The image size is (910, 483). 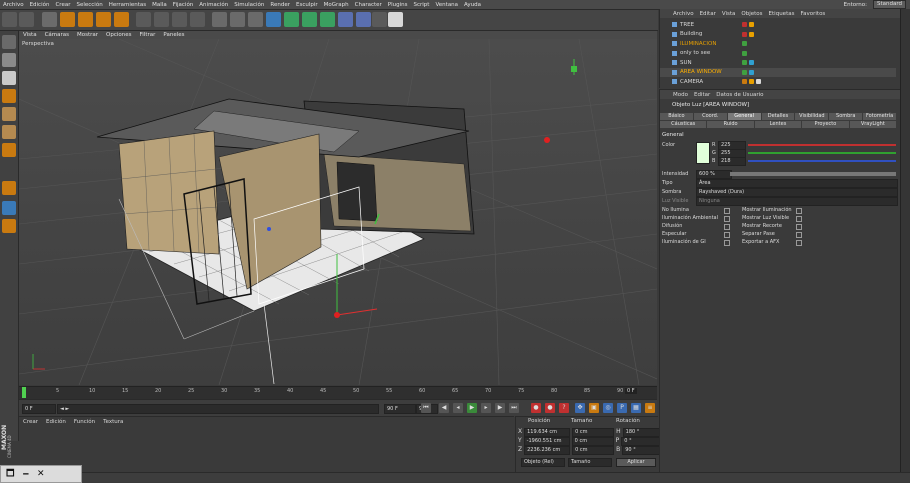 What do you see at coordinates (778, 116) in the screenshot?
I see `tab-detalles: Detalles` at bounding box center [778, 116].